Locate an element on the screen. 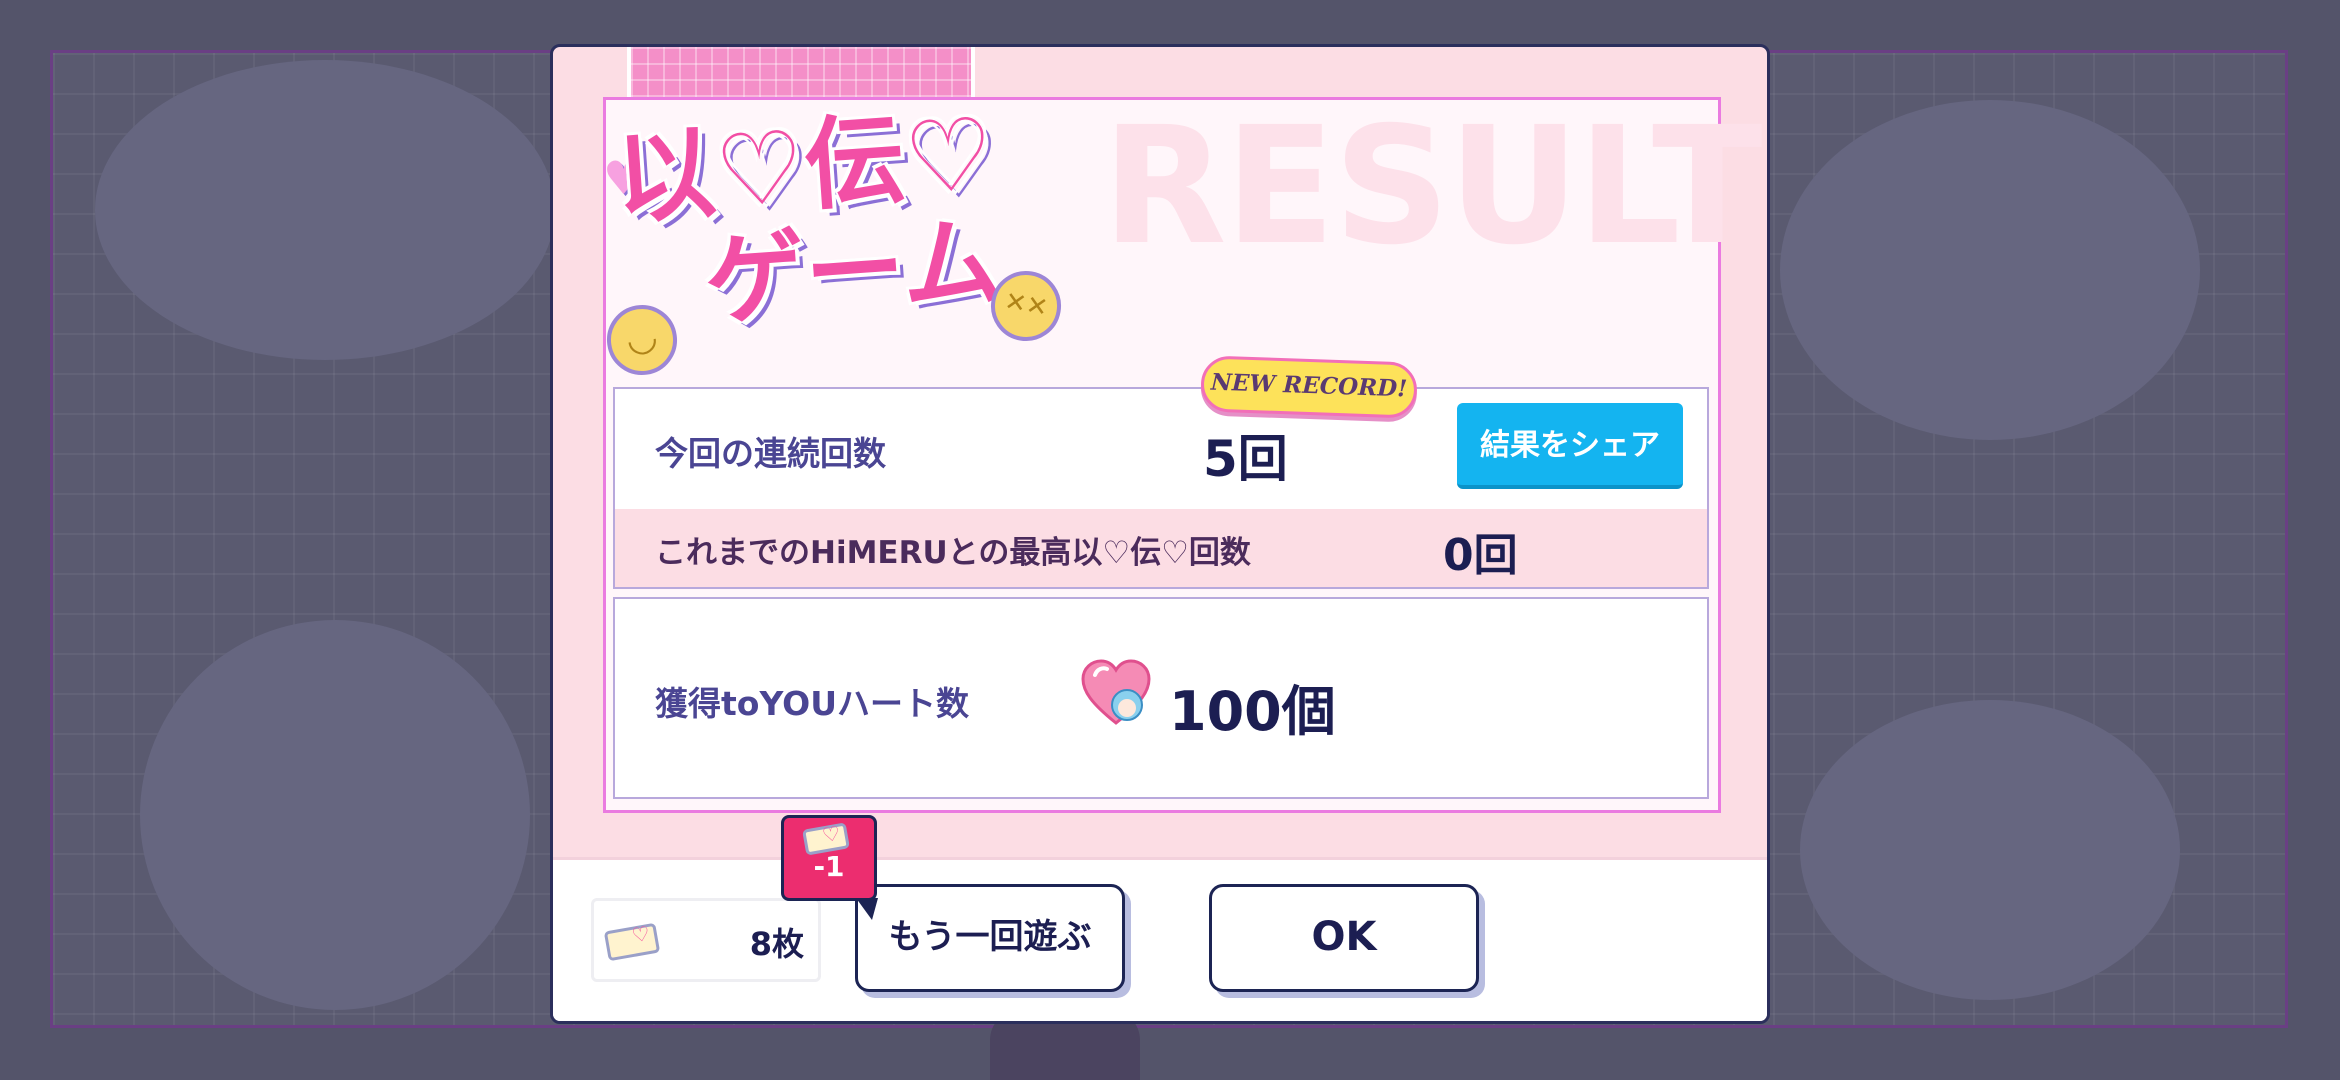  play-cost-value: -1 is located at coordinates (829, 866).